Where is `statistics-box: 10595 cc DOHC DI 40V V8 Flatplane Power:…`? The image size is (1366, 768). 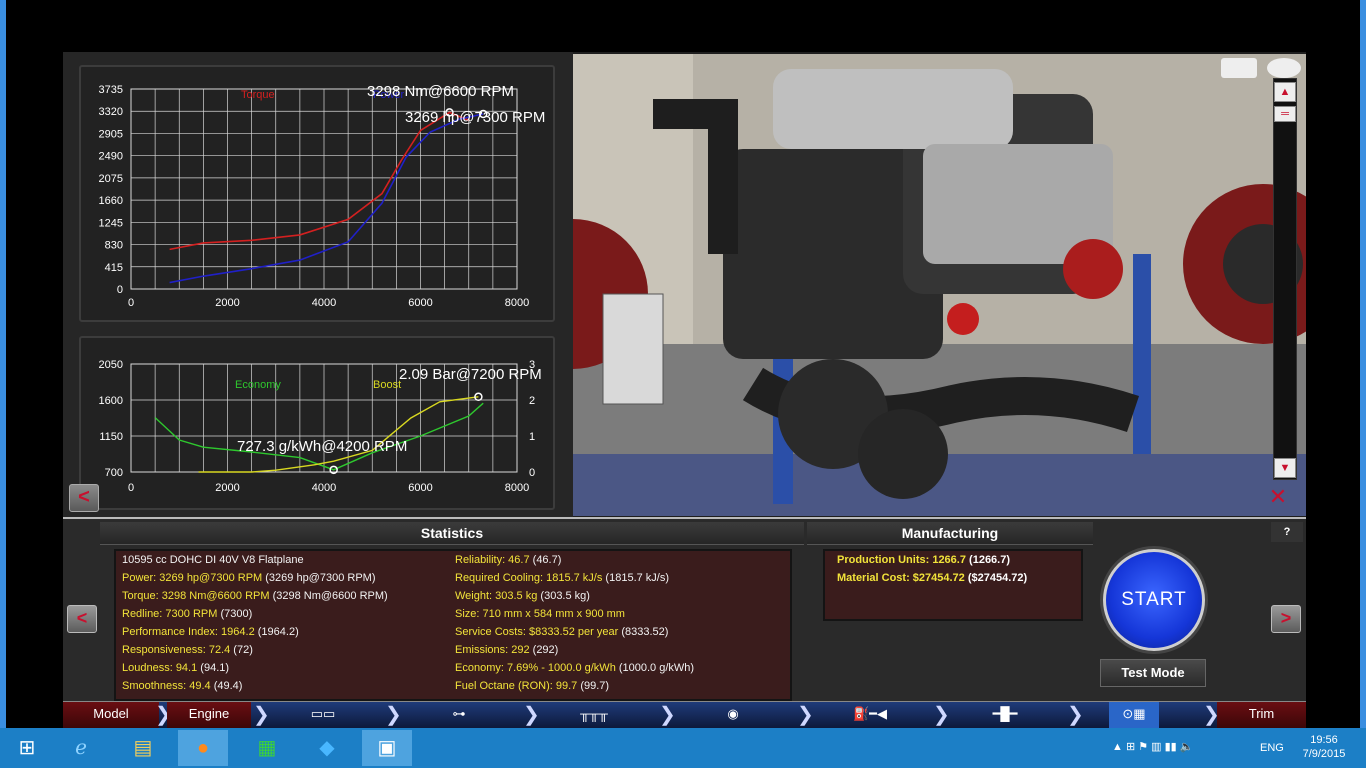 statistics-box: 10595 cc DOHC DI 40V V8 Flatplane Power:… is located at coordinates (453, 625).